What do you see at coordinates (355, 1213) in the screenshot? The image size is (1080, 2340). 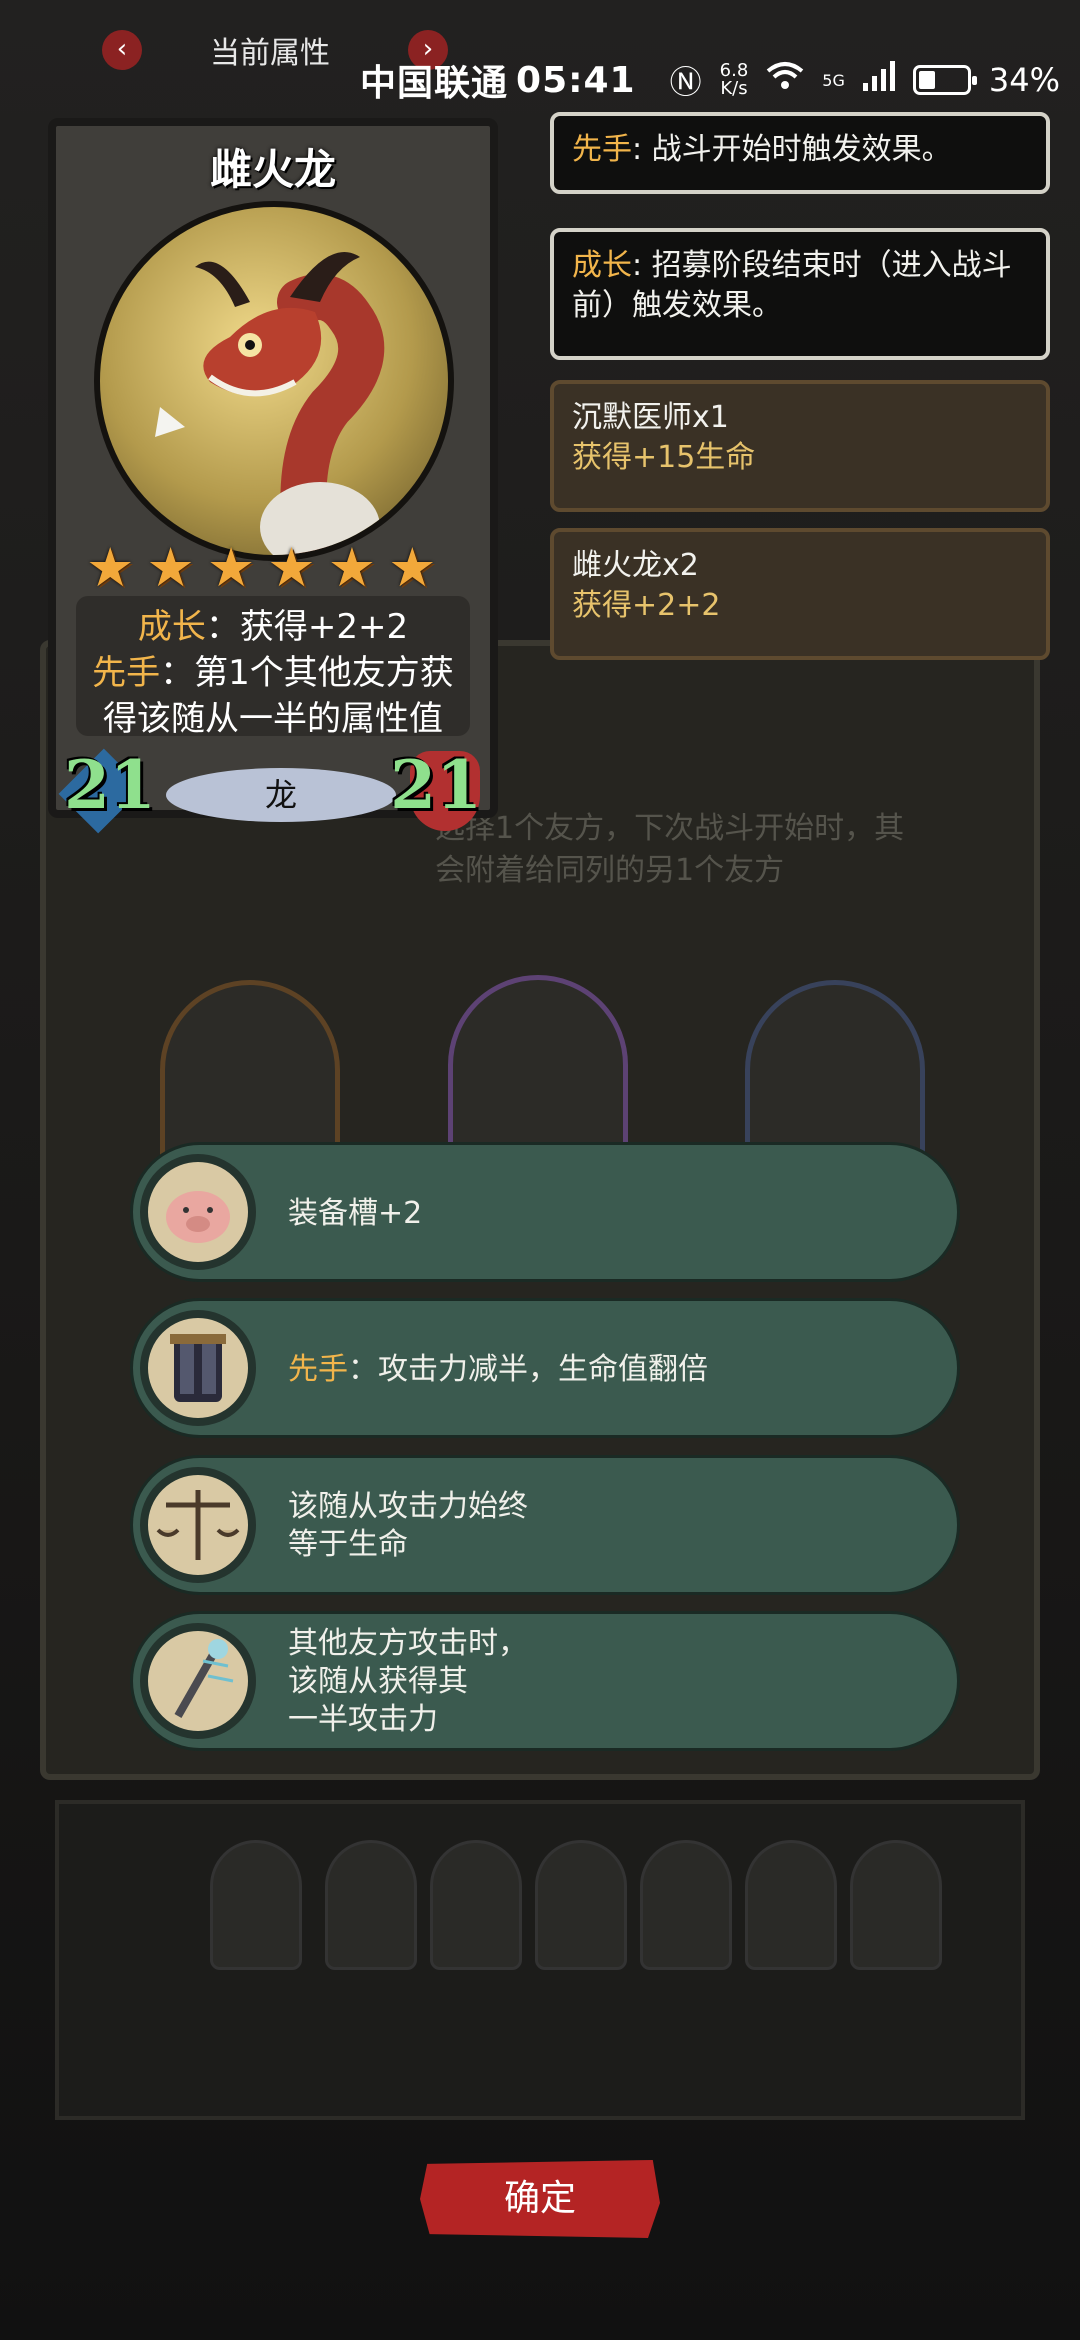 I see `equipment-text: 装备槽+2` at bounding box center [355, 1213].